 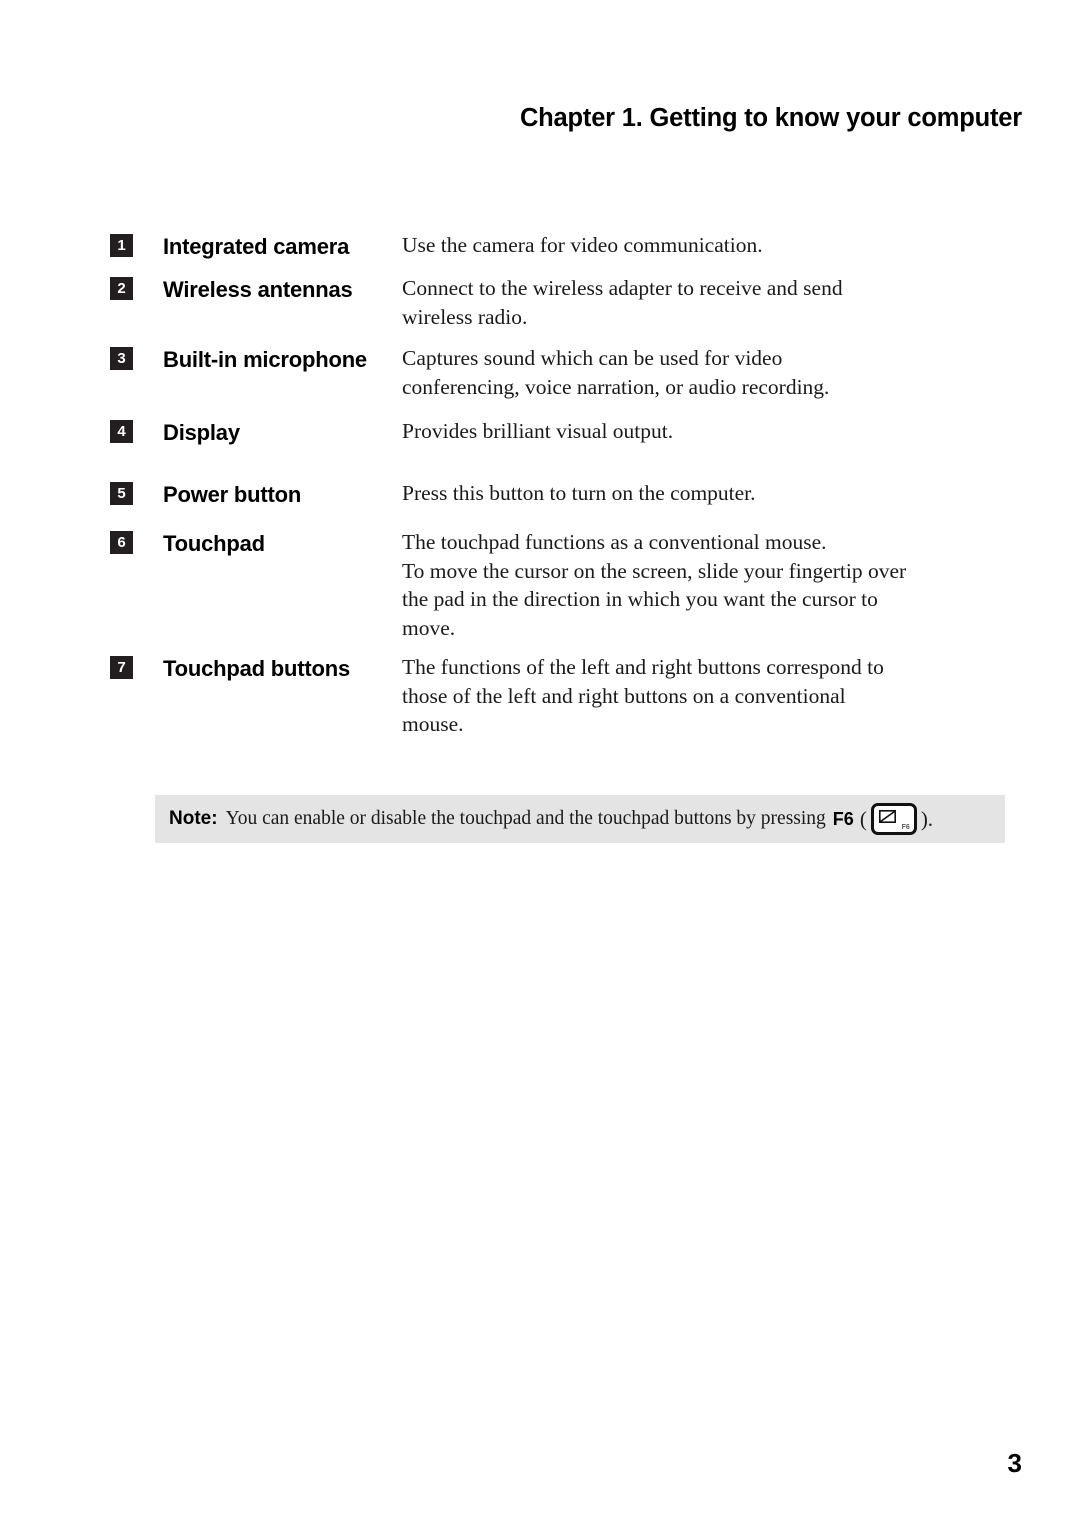 I want to click on description-line: wireless radio., so click(x=465, y=316).